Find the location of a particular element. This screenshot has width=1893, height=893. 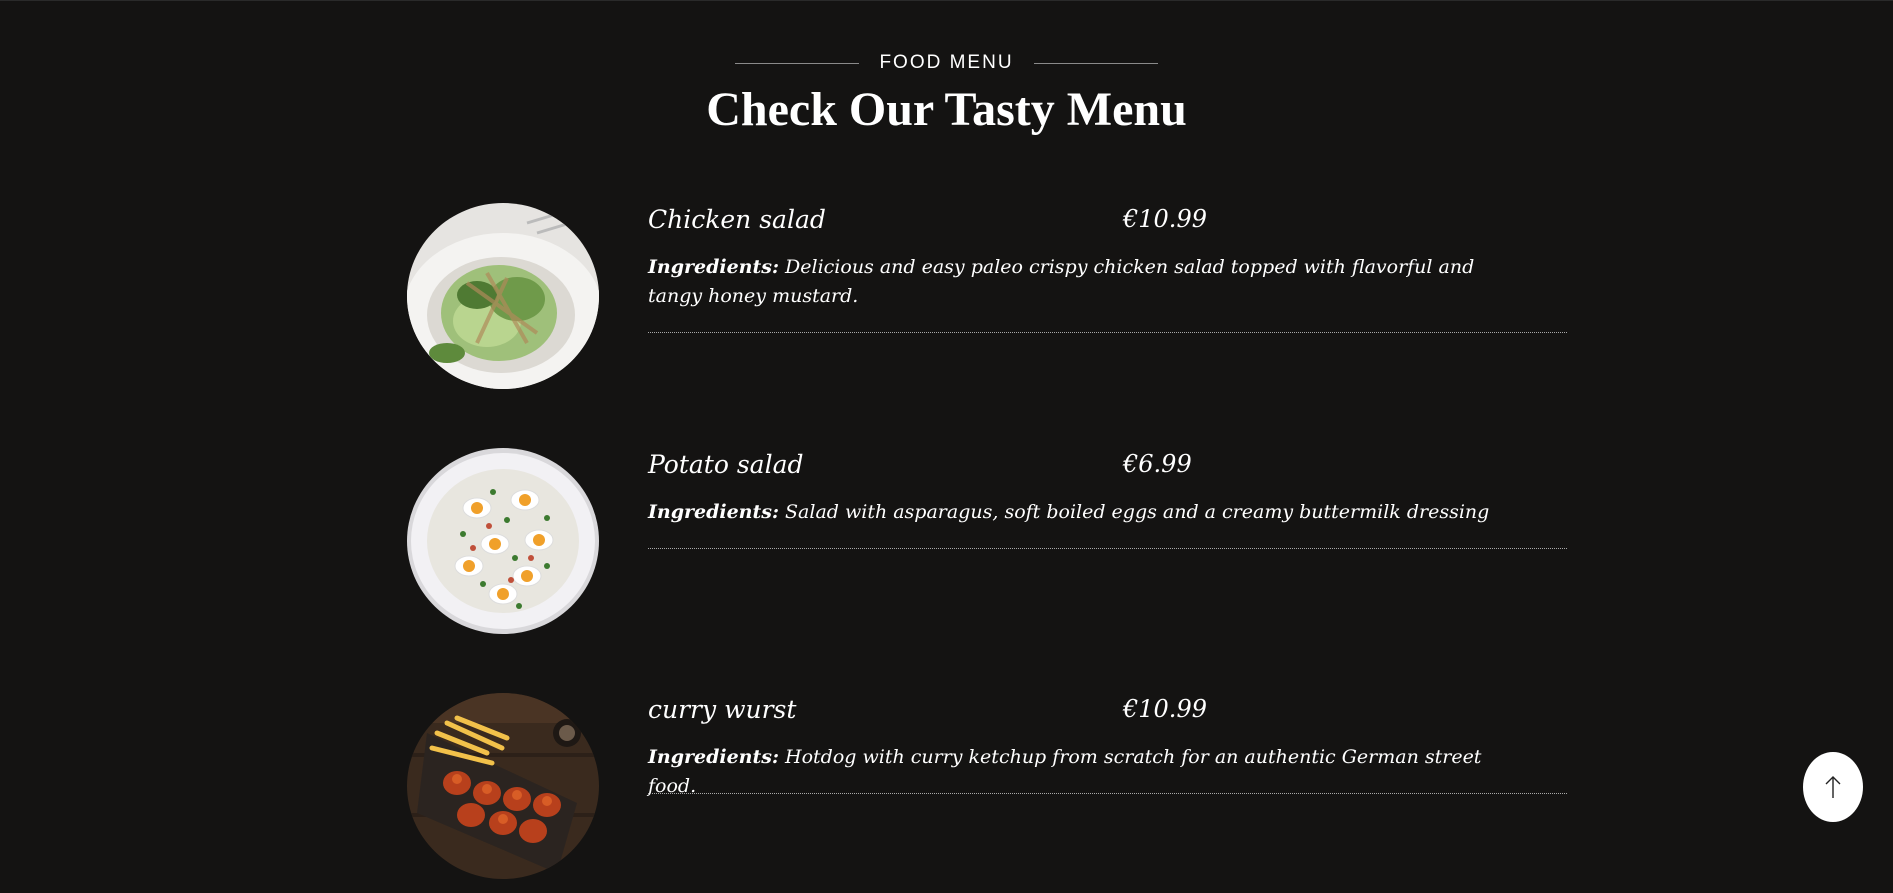

menu-item-price: €6.99 is located at coordinates (1157, 464).